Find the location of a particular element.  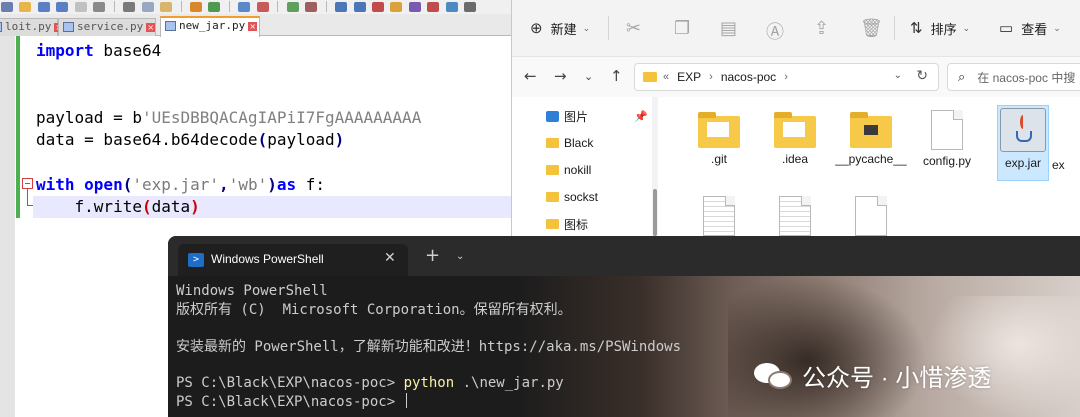

breadcrumb-item: nacos-poc is located at coordinates (748, 77).